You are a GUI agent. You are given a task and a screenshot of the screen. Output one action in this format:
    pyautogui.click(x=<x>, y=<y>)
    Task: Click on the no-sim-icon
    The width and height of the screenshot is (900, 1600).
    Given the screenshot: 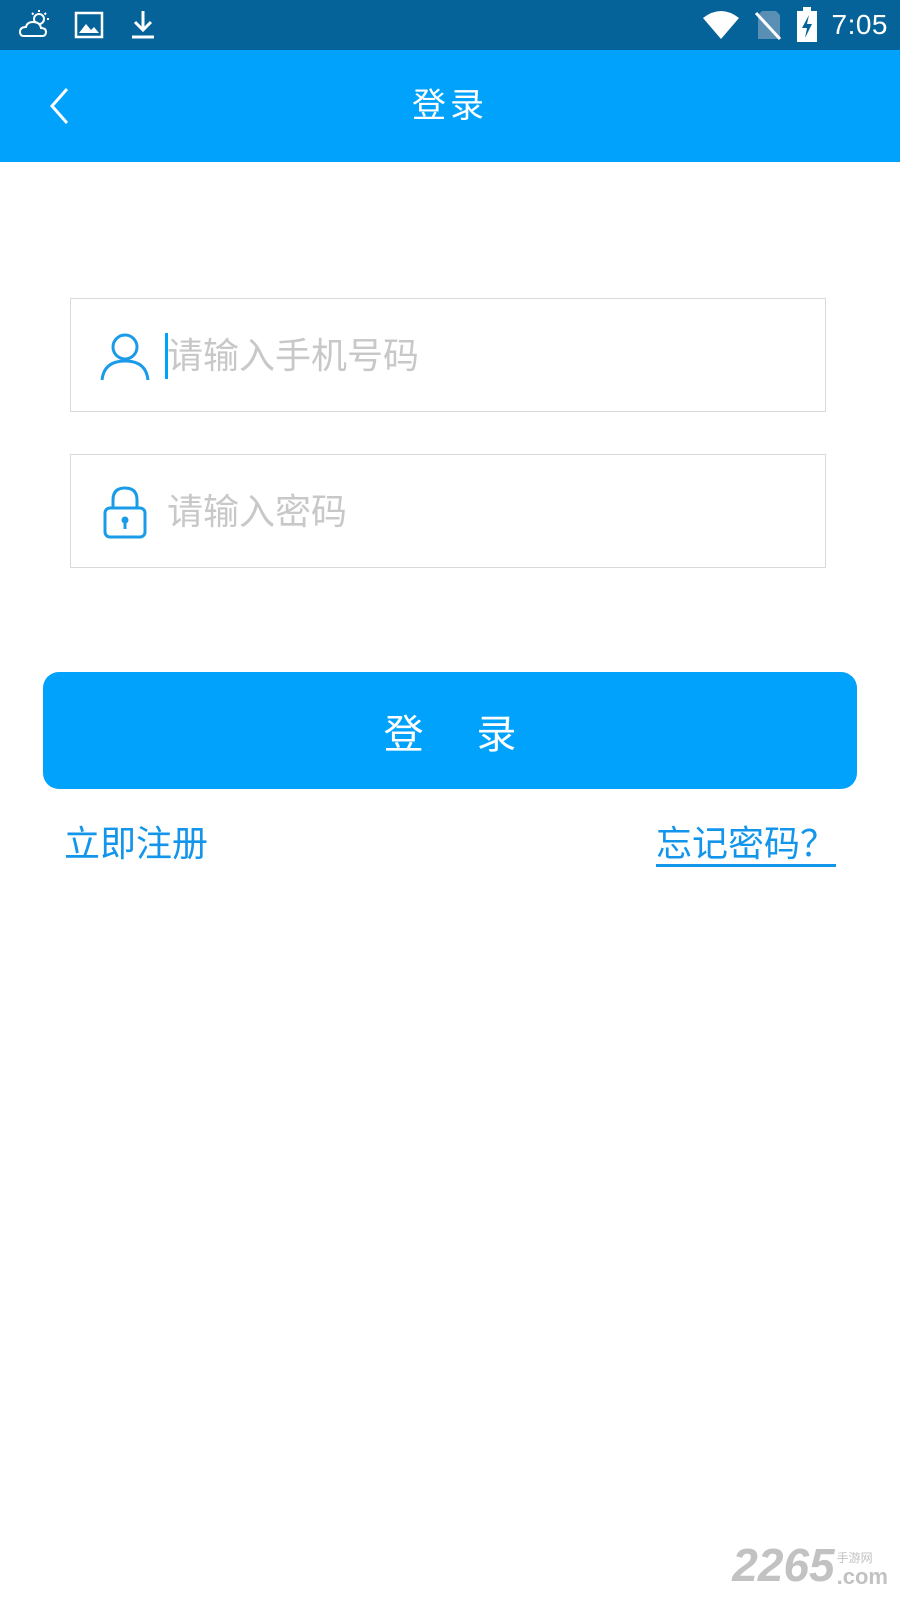 What is the action you would take?
    pyautogui.click(x=767, y=26)
    